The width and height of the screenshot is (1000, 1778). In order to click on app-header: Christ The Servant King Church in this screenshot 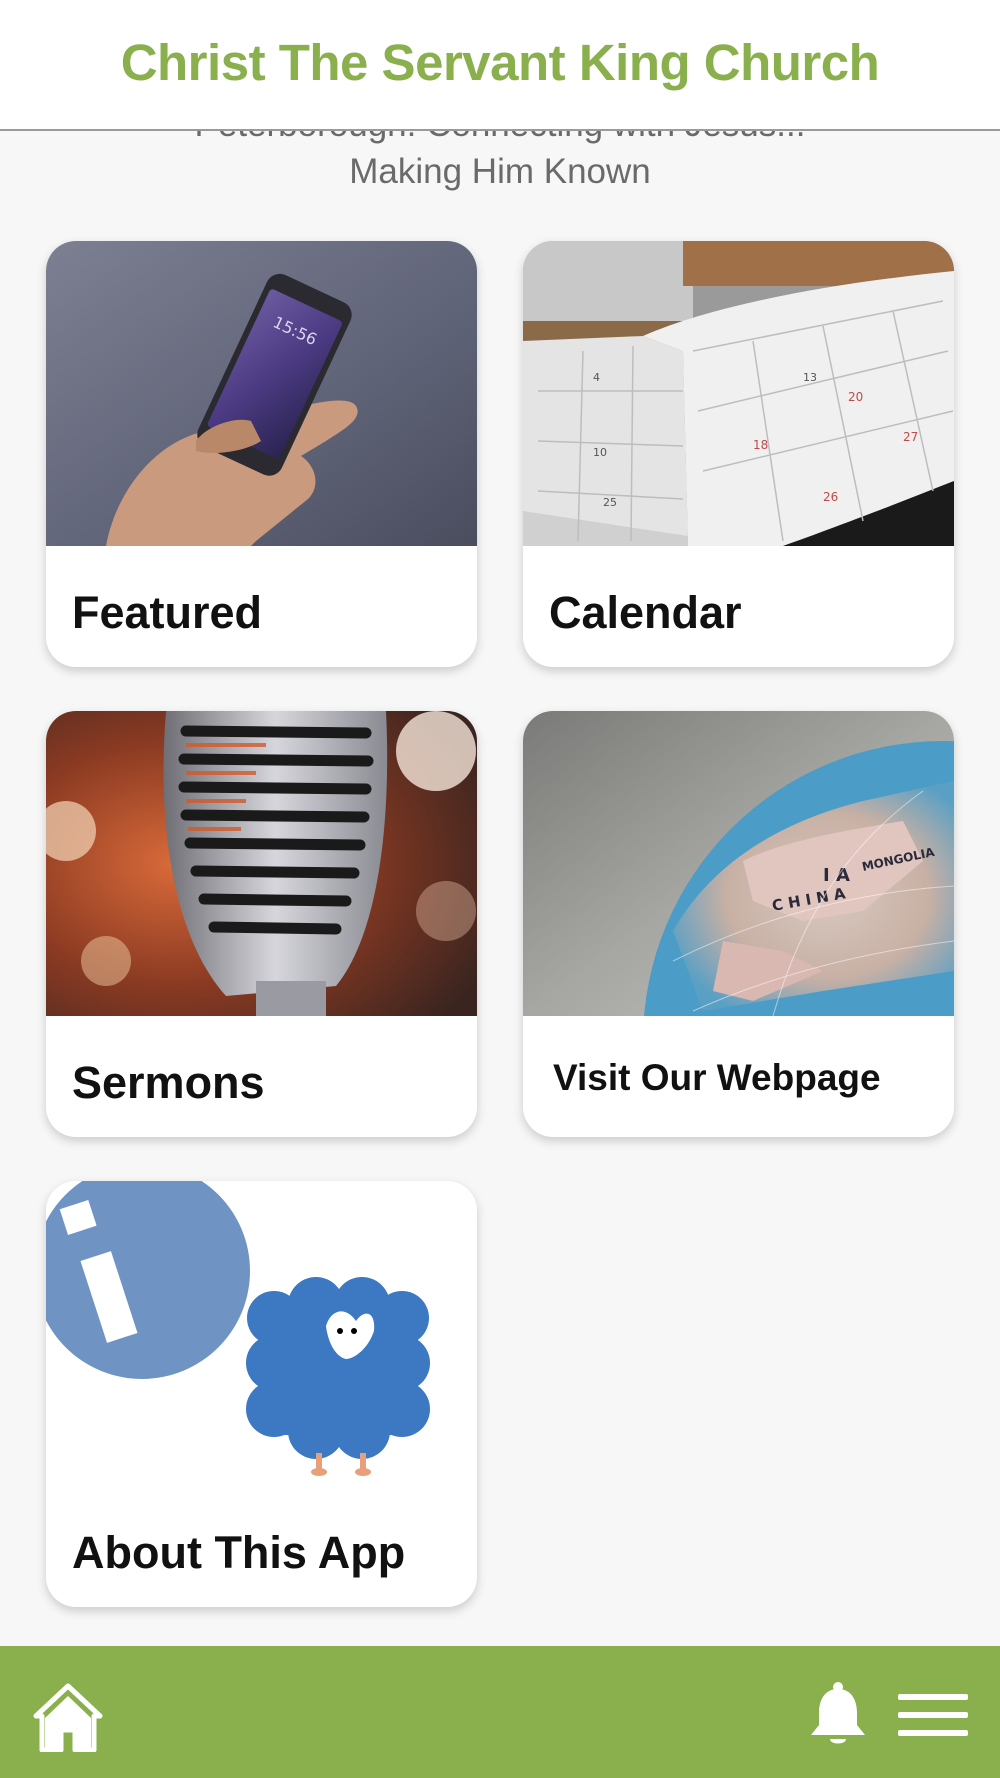, I will do `click(500, 65)`.